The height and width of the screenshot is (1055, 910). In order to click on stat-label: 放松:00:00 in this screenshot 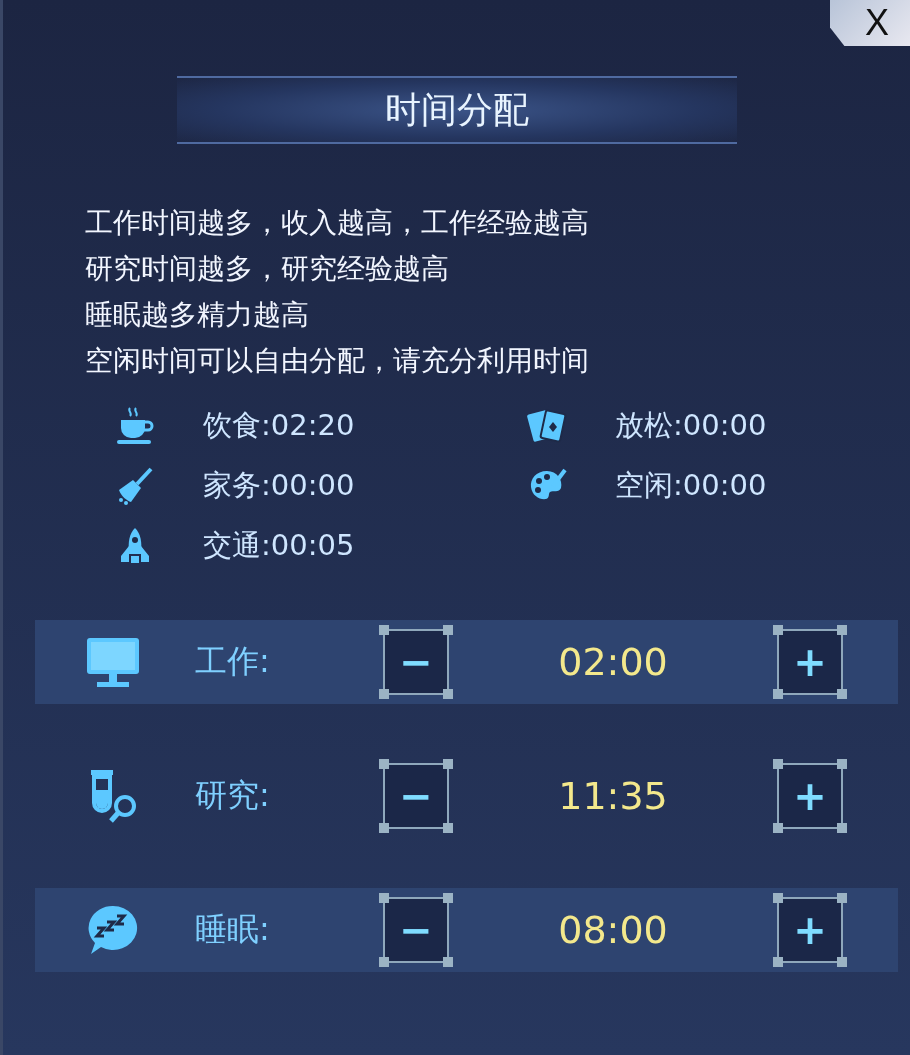, I will do `click(691, 425)`.